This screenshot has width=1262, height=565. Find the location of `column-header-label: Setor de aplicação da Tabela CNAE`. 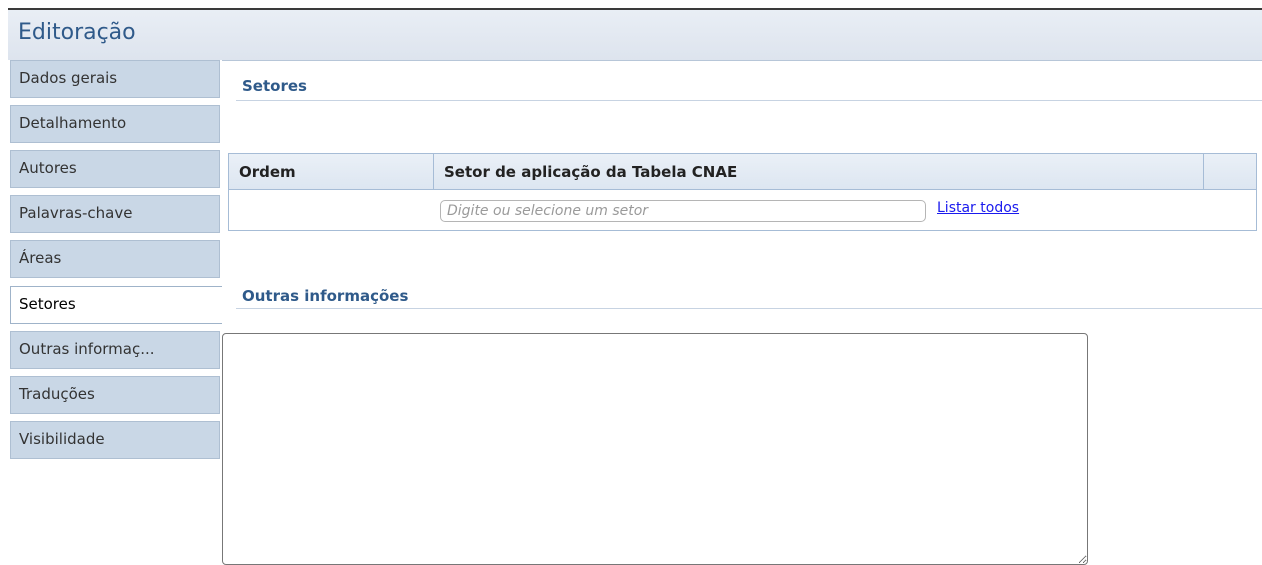

column-header-label: Setor de aplicação da Tabela CNAE is located at coordinates (591, 172).